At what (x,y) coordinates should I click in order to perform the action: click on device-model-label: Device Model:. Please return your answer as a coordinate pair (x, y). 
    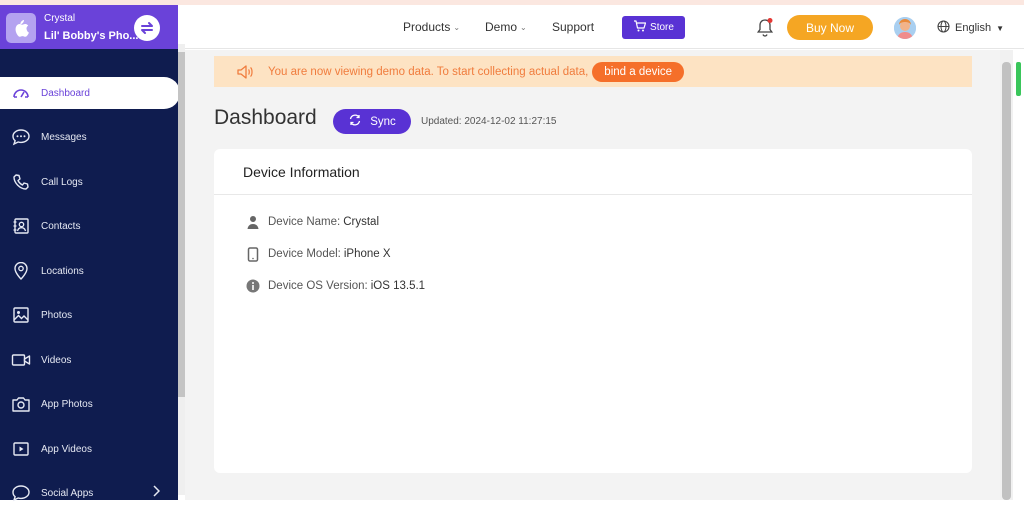
    Looking at the image, I should click on (304, 254).